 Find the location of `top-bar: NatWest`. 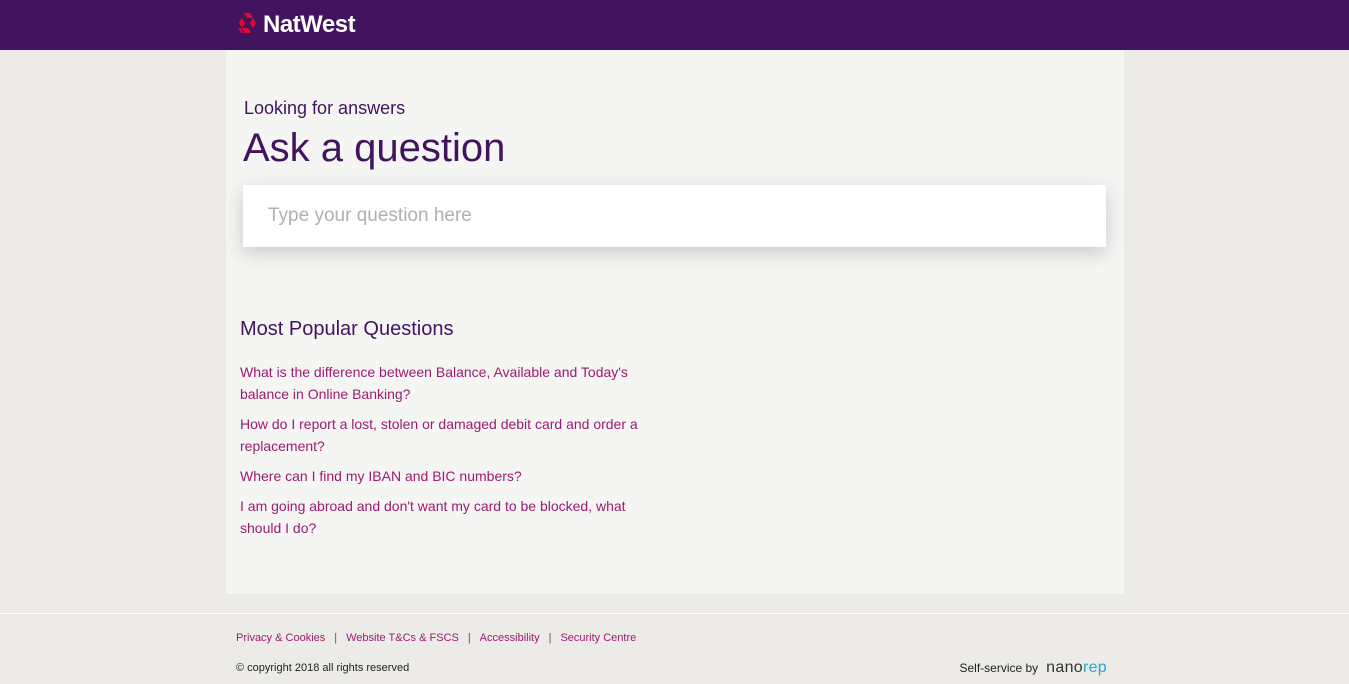

top-bar: NatWest is located at coordinates (674, 25).